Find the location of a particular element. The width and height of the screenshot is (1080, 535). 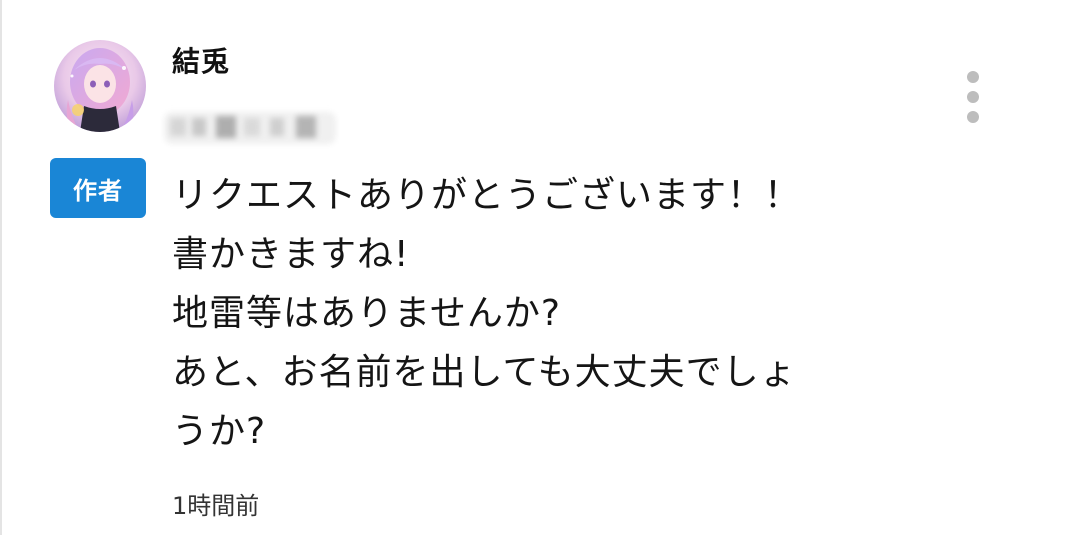

comment-line: リクエストありがとうございます！！ is located at coordinates (487, 195).